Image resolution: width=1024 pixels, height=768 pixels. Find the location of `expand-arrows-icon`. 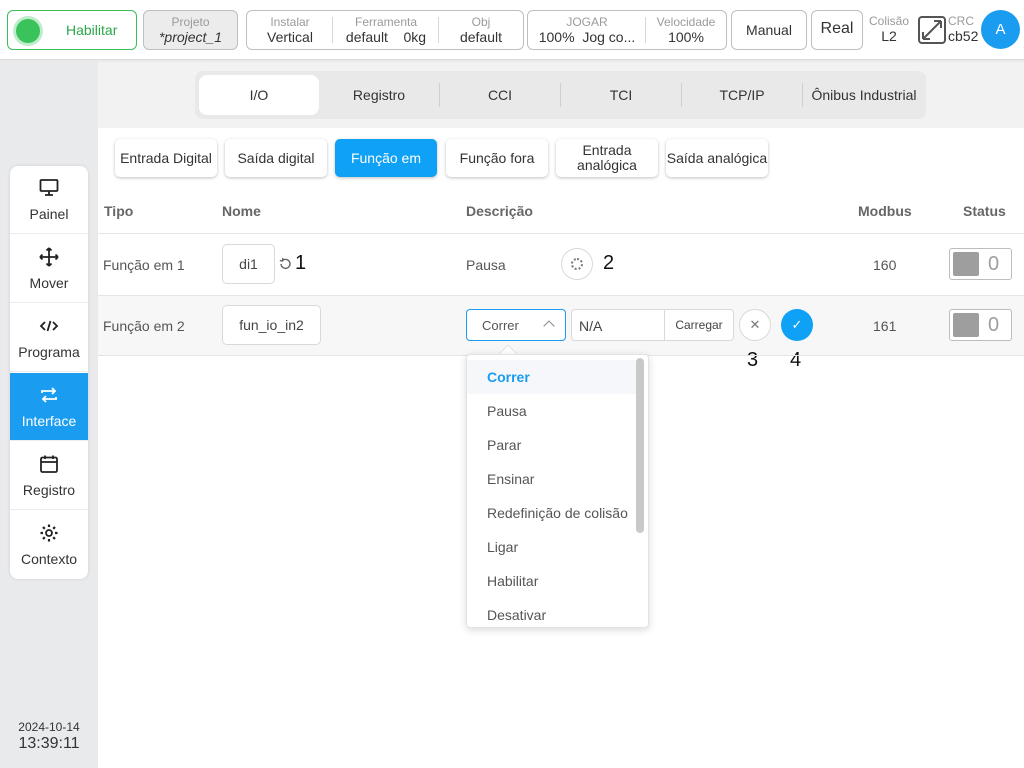

expand-arrows-icon is located at coordinates (932, 30).